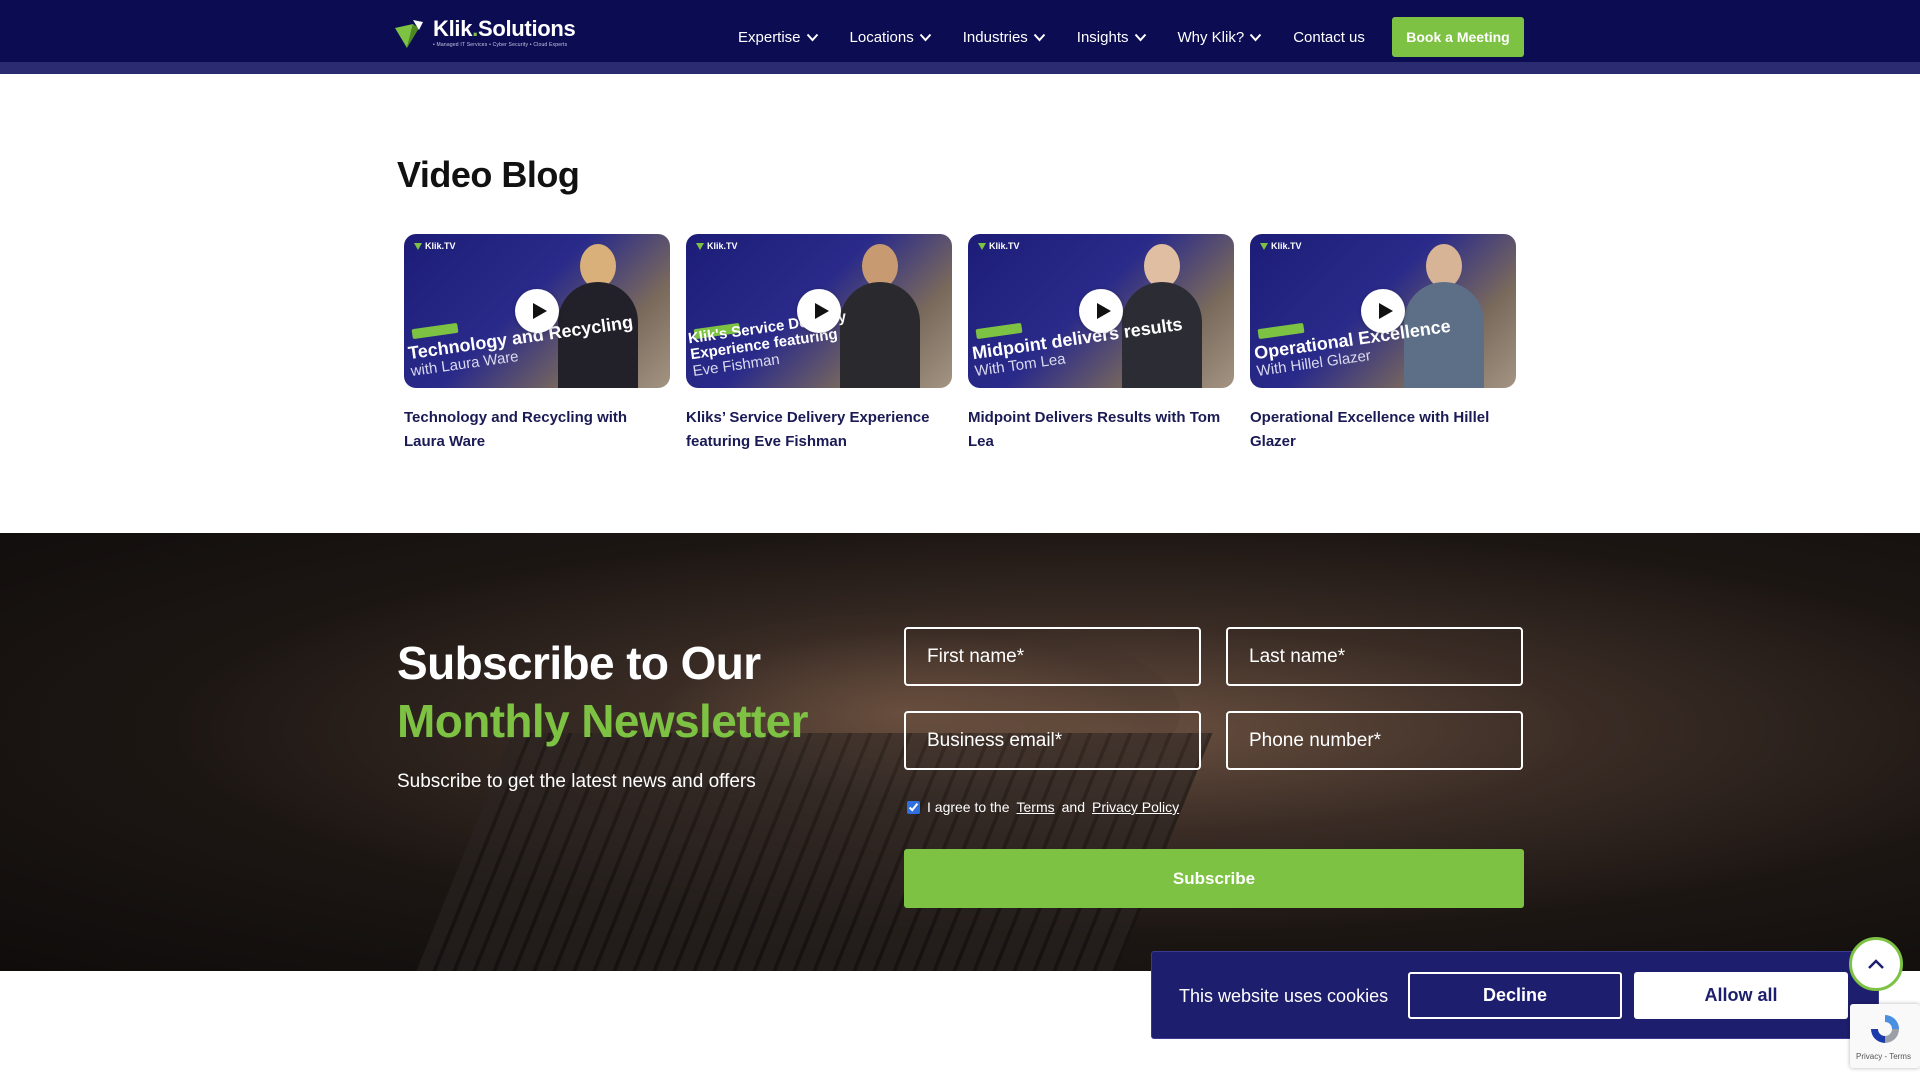 This screenshot has width=1920, height=1080. I want to click on agree-checkbox, so click(913, 807).